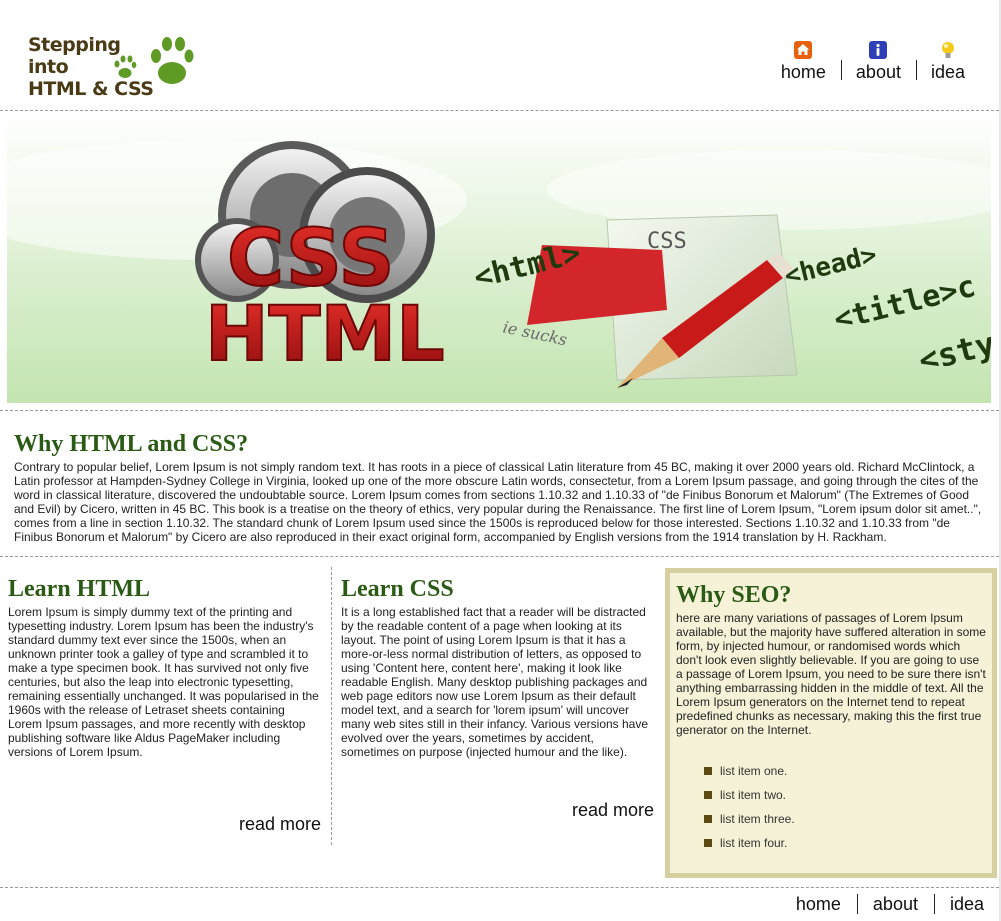 The width and height of the screenshot is (1001, 921). What do you see at coordinates (895, 904) in the screenshot?
I see `footer-nav-about: about` at bounding box center [895, 904].